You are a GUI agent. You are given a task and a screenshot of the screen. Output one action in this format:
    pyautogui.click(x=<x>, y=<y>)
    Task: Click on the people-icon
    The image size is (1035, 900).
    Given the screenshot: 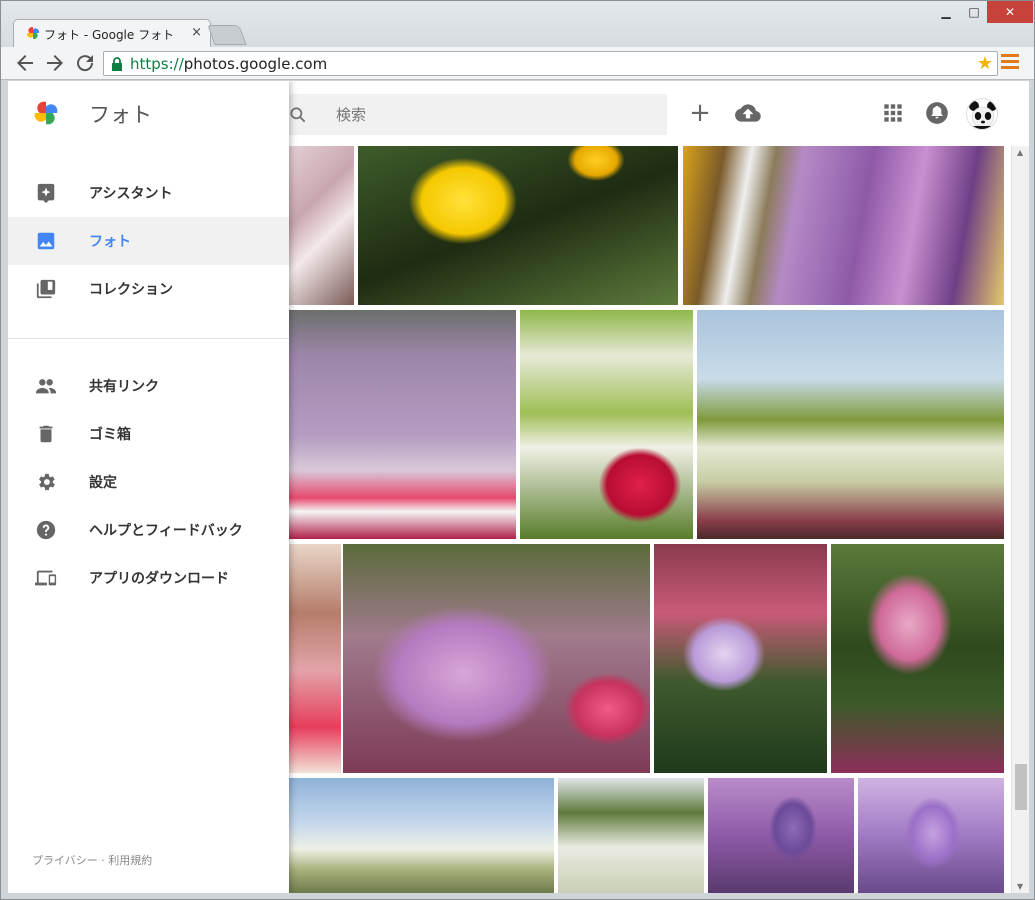 What is the action you would take?
    pyautogui.click(x=46, y=386)
    